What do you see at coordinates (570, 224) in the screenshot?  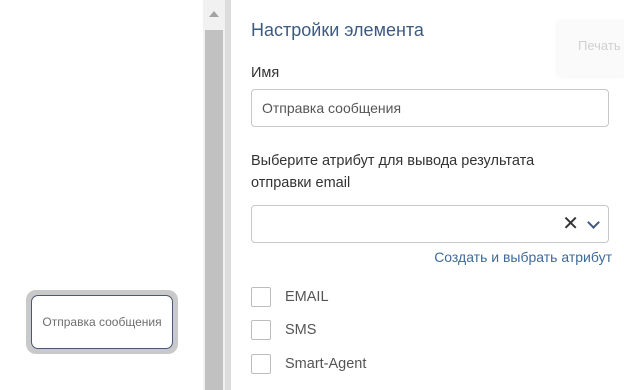 I see `clear-icon: ✕` at bounding box center [570, 224].